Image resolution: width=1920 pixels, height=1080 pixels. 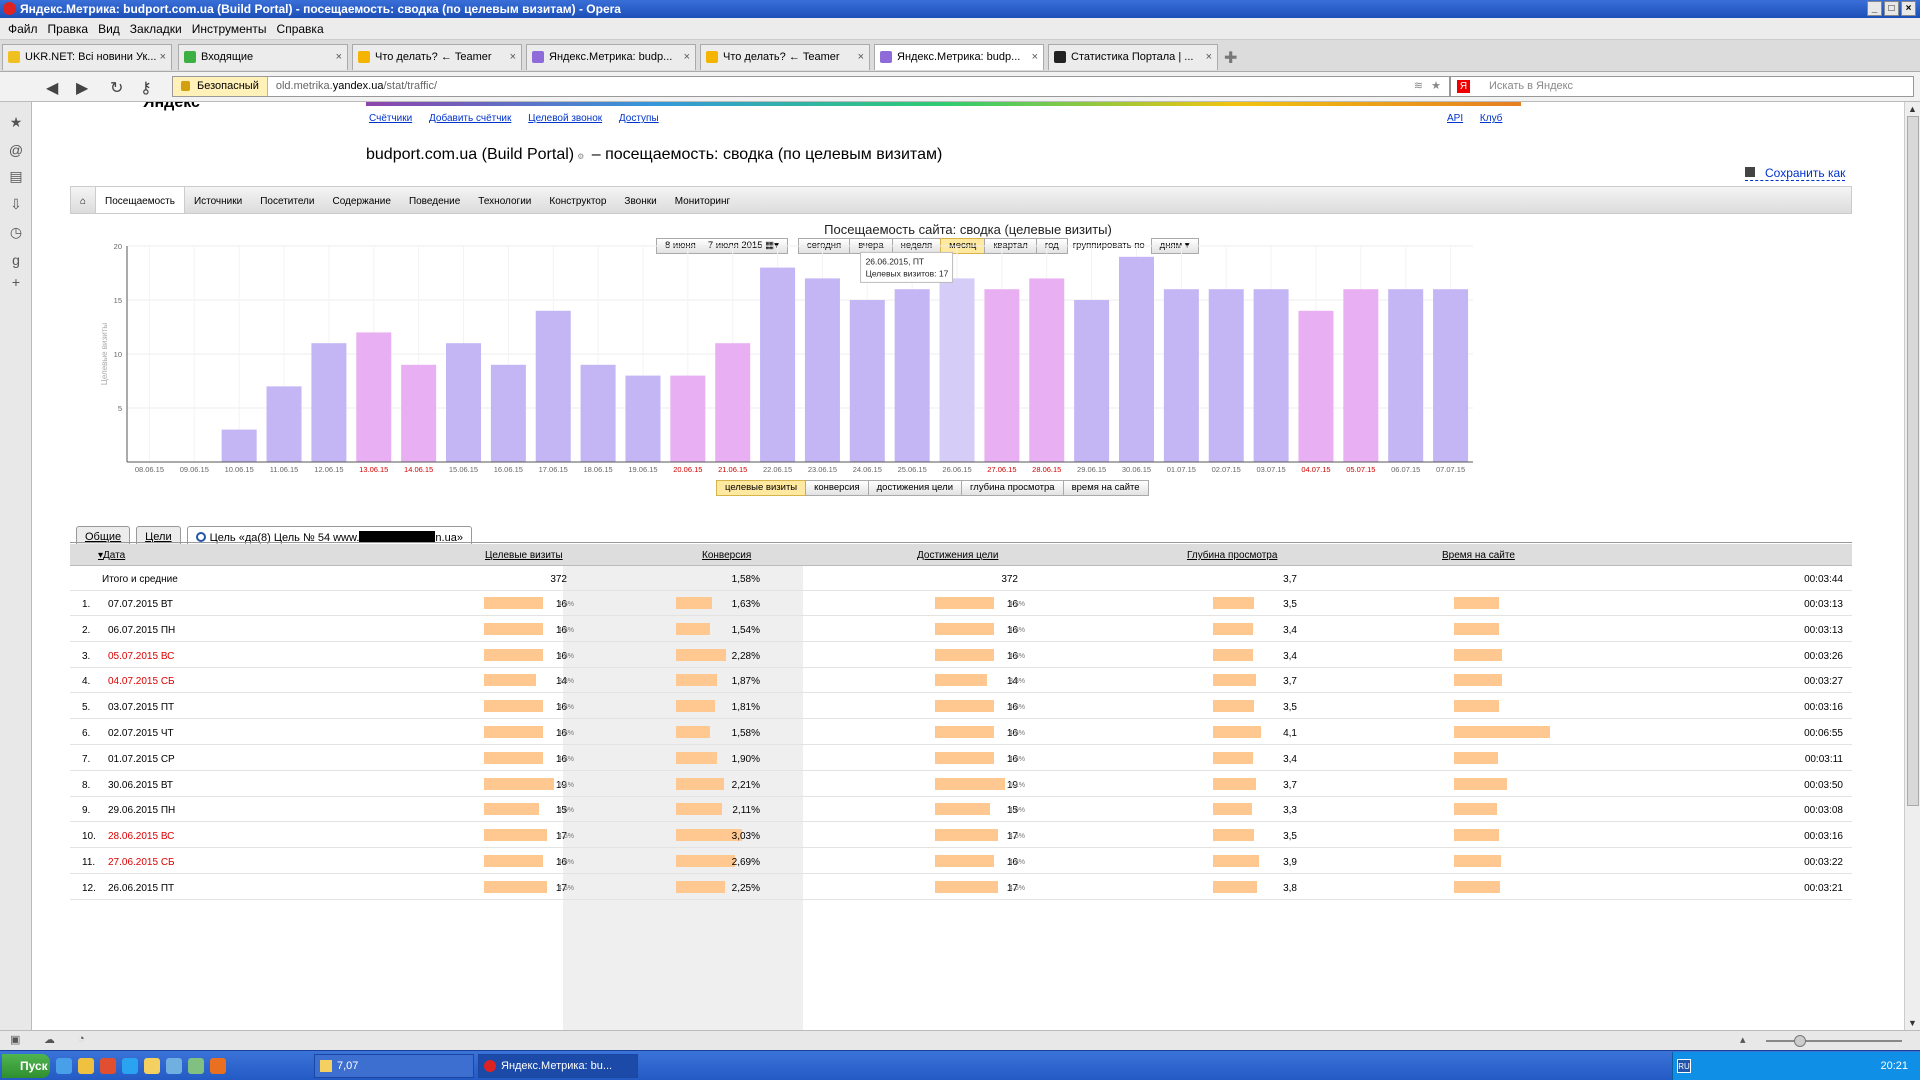 What do you see at coordinates (437, 57) in the screenshot?
I see `browser-tab-3: Что делать? ← Teamer ×` at bounding box center [437, 57].